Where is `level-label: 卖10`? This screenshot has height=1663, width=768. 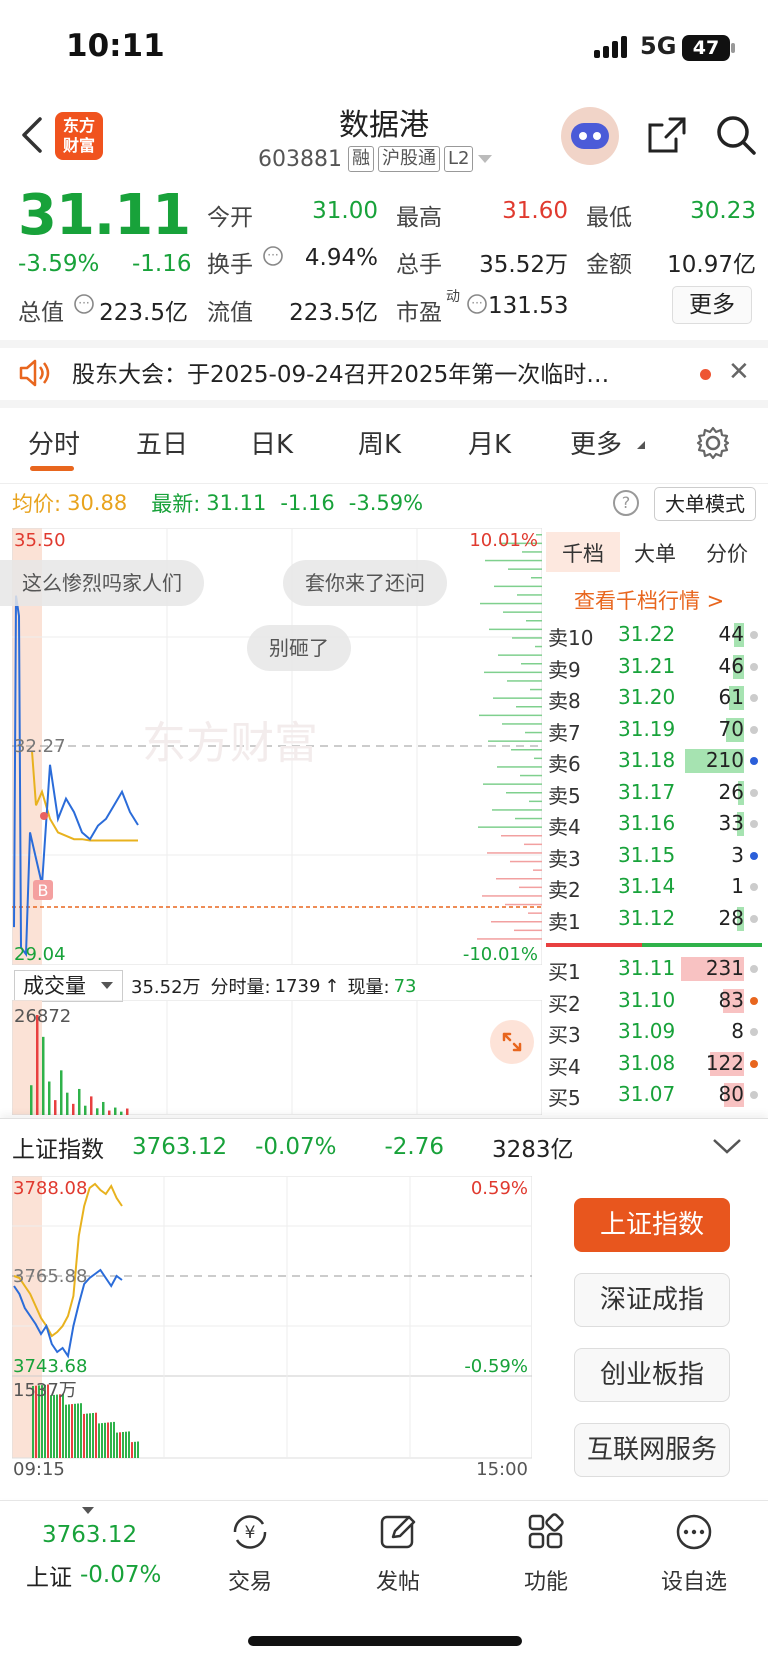 level-label: 卖10 is located at coordinates (571, 638).